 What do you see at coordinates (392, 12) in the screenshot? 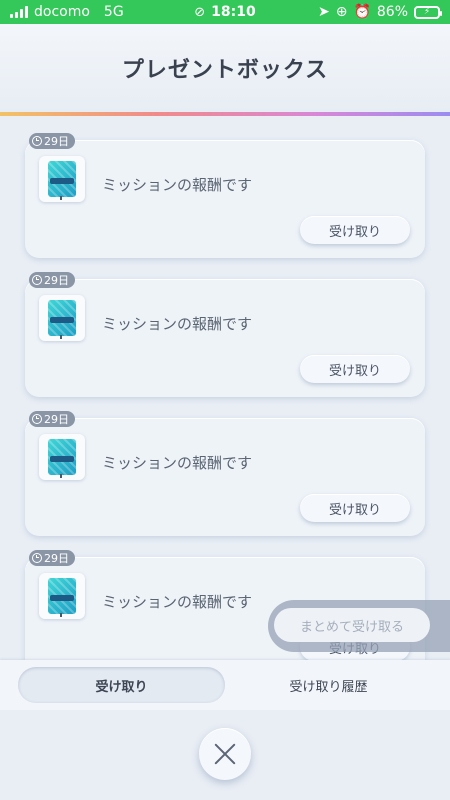
I see `battery-percent: 86%` at bounding box center [392, 12].